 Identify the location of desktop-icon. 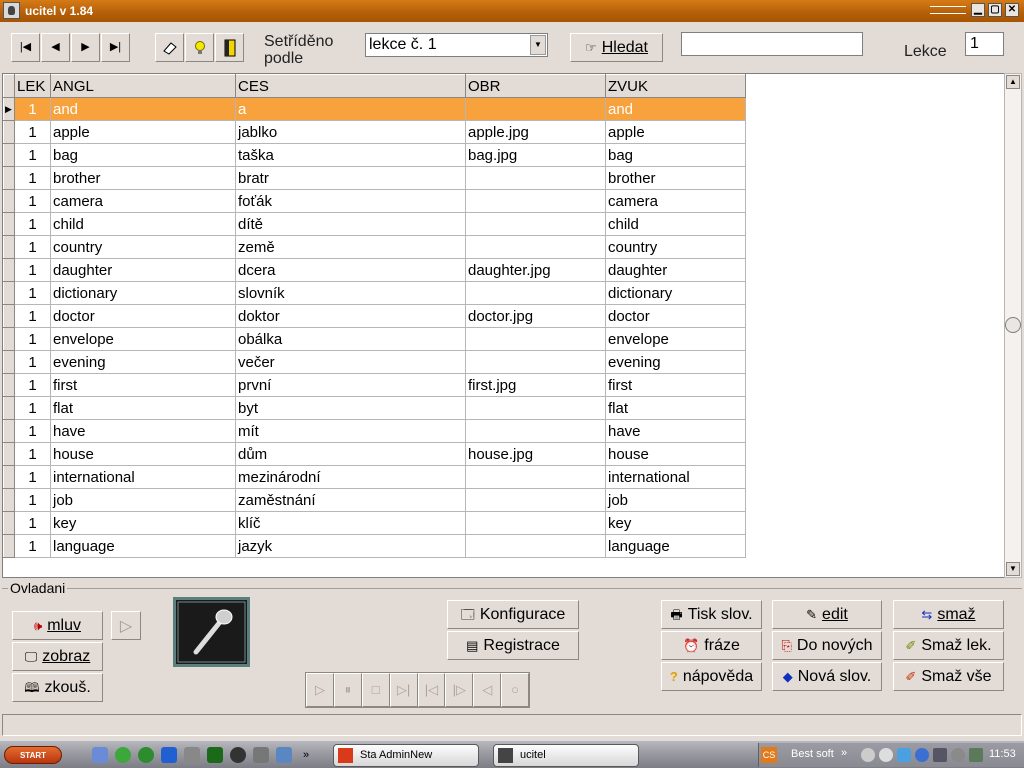
(100, 755).